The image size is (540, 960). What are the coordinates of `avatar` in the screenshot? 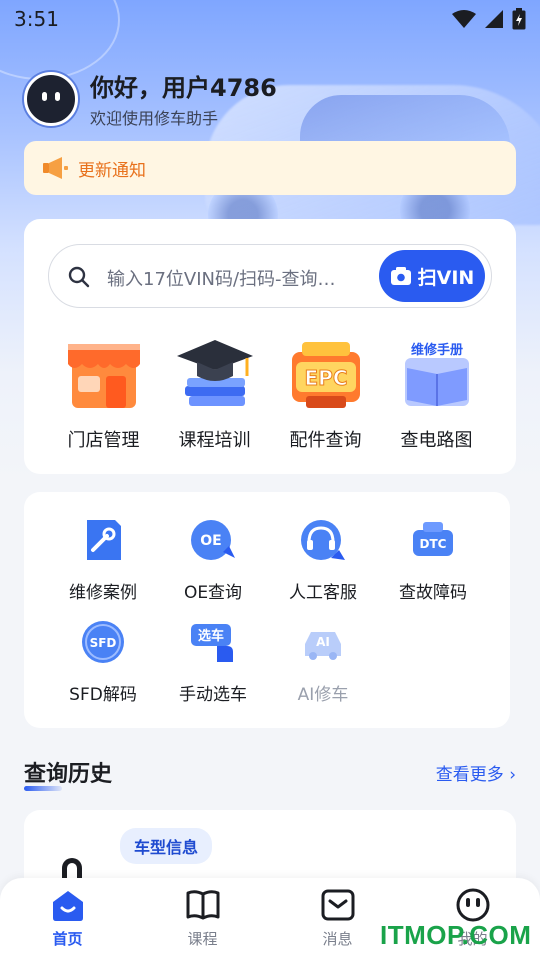 It's located at (51, 98).